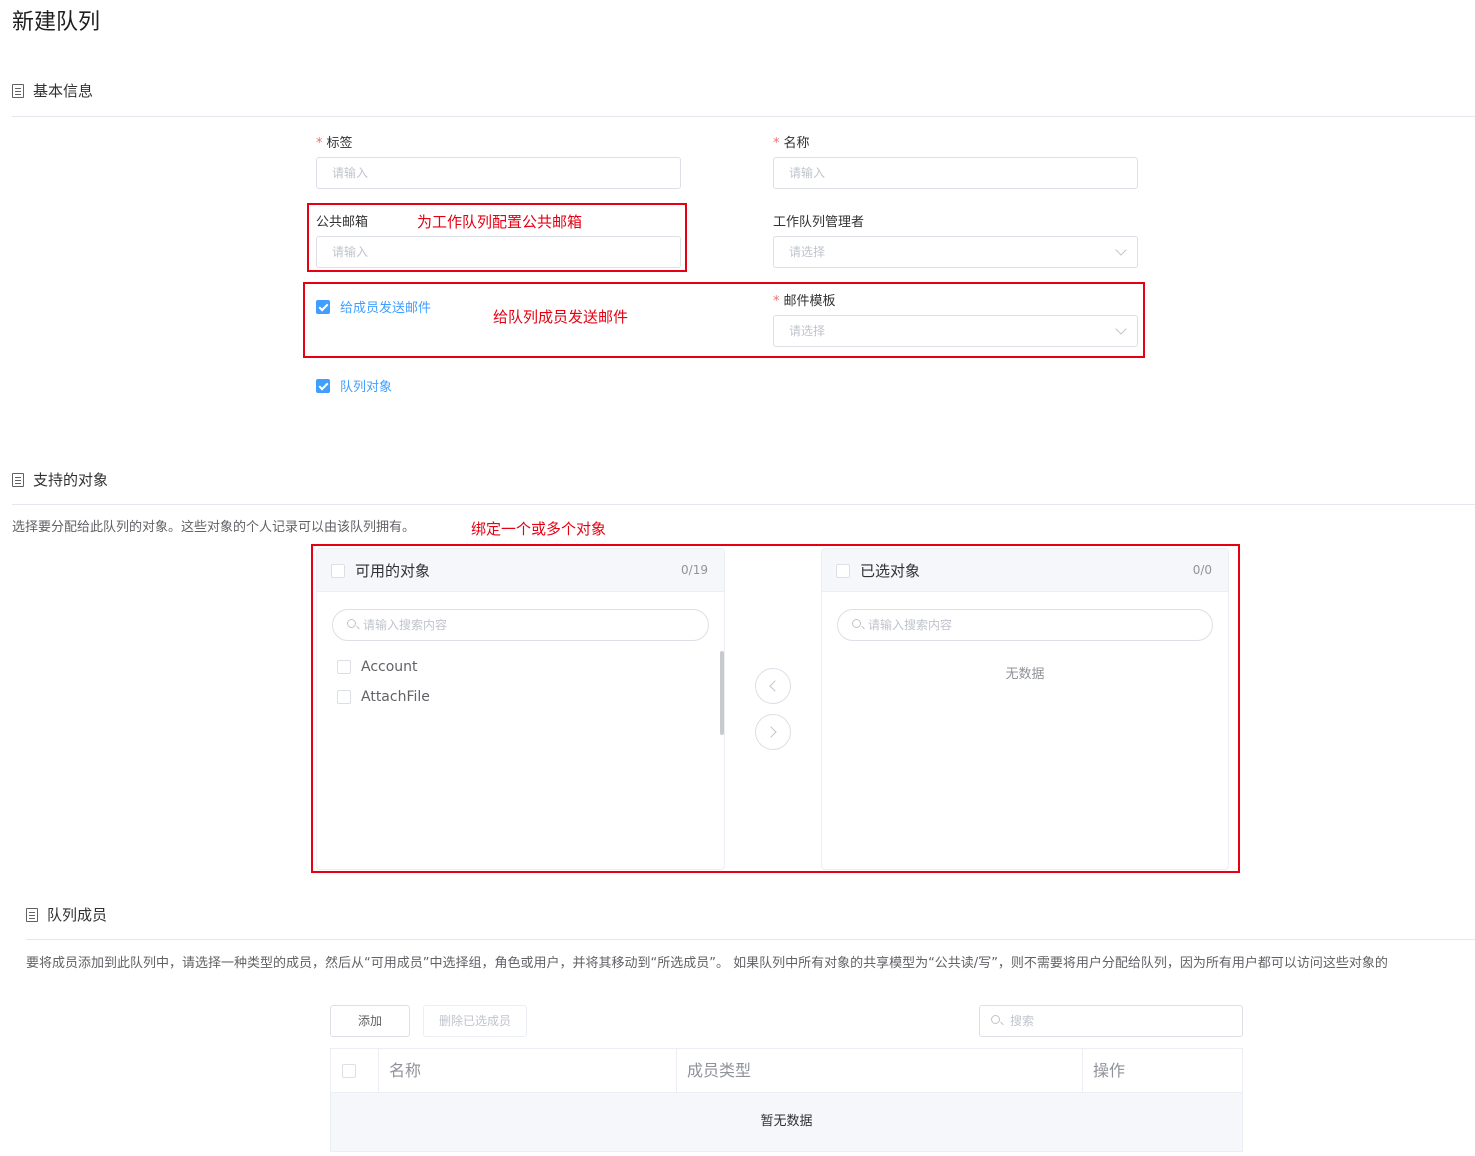 The width and height of the screenshot is (1475, 1156). Describe the element at coordinates (694, 570) in the screenshot. I see `available-count: 0/19` at that location.